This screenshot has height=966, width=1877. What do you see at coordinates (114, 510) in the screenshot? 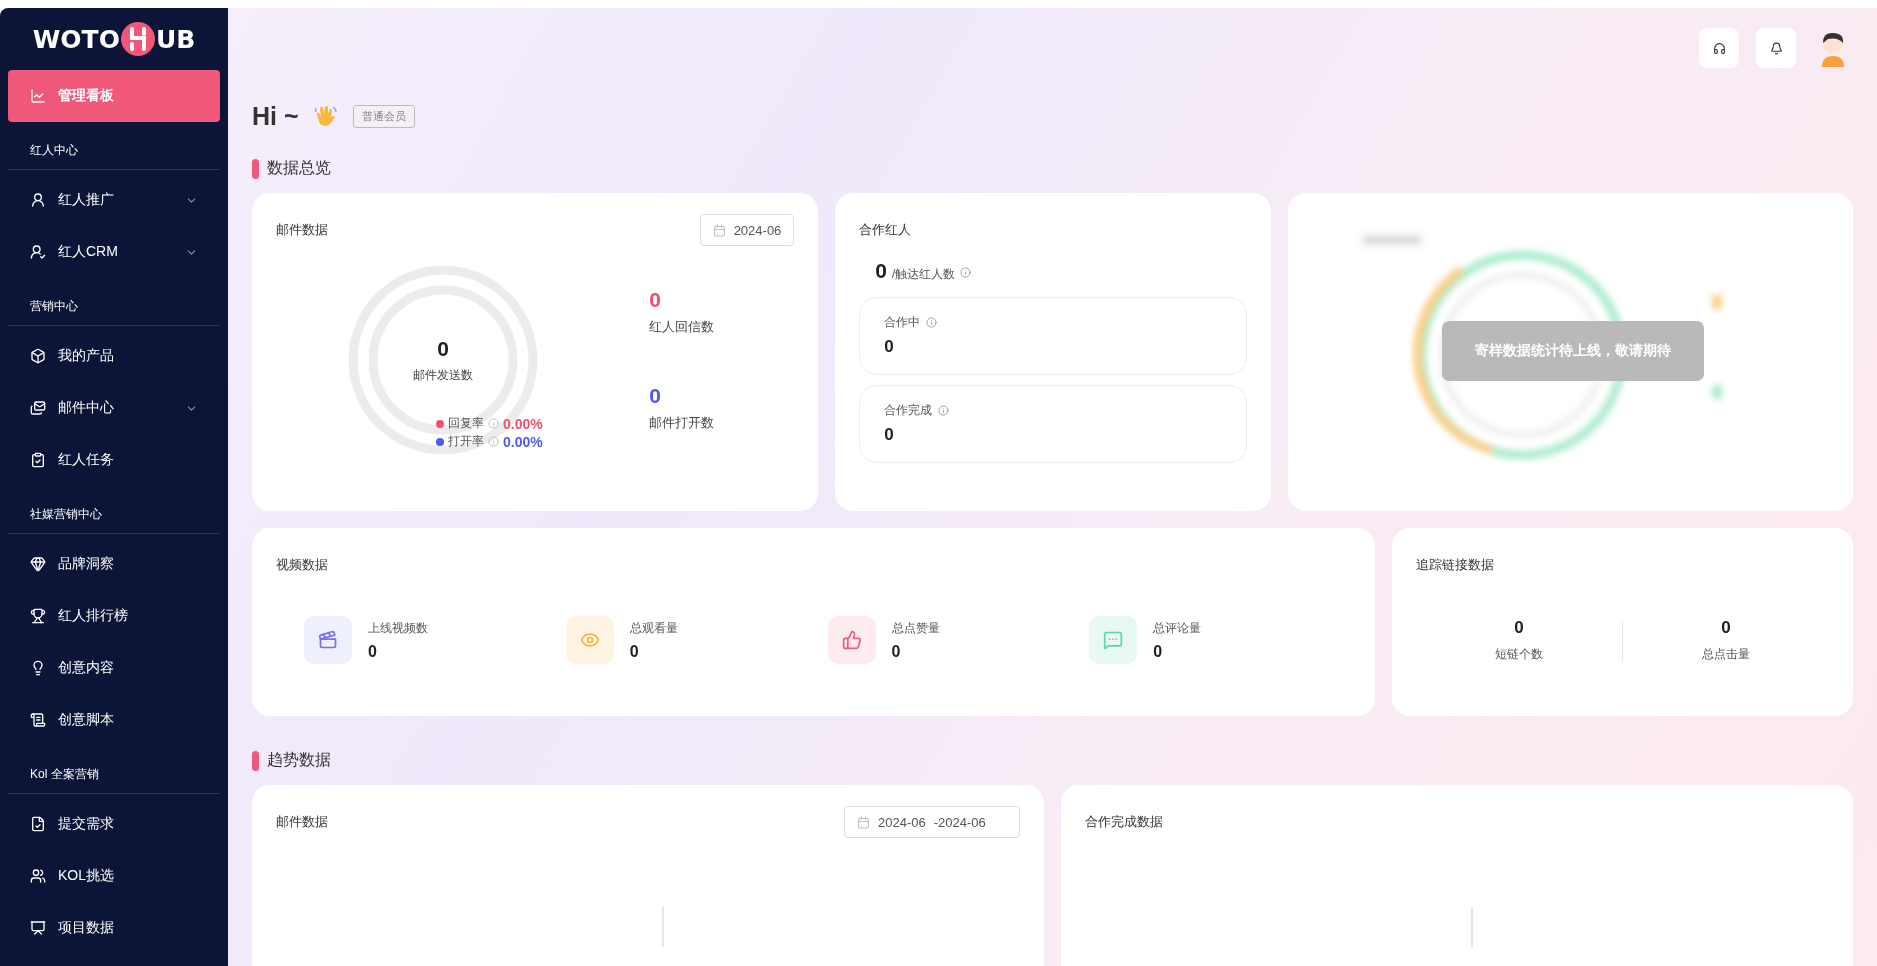
I see `sidebar-section-label: 社媒营销中心` at bounding box center [114, 510].